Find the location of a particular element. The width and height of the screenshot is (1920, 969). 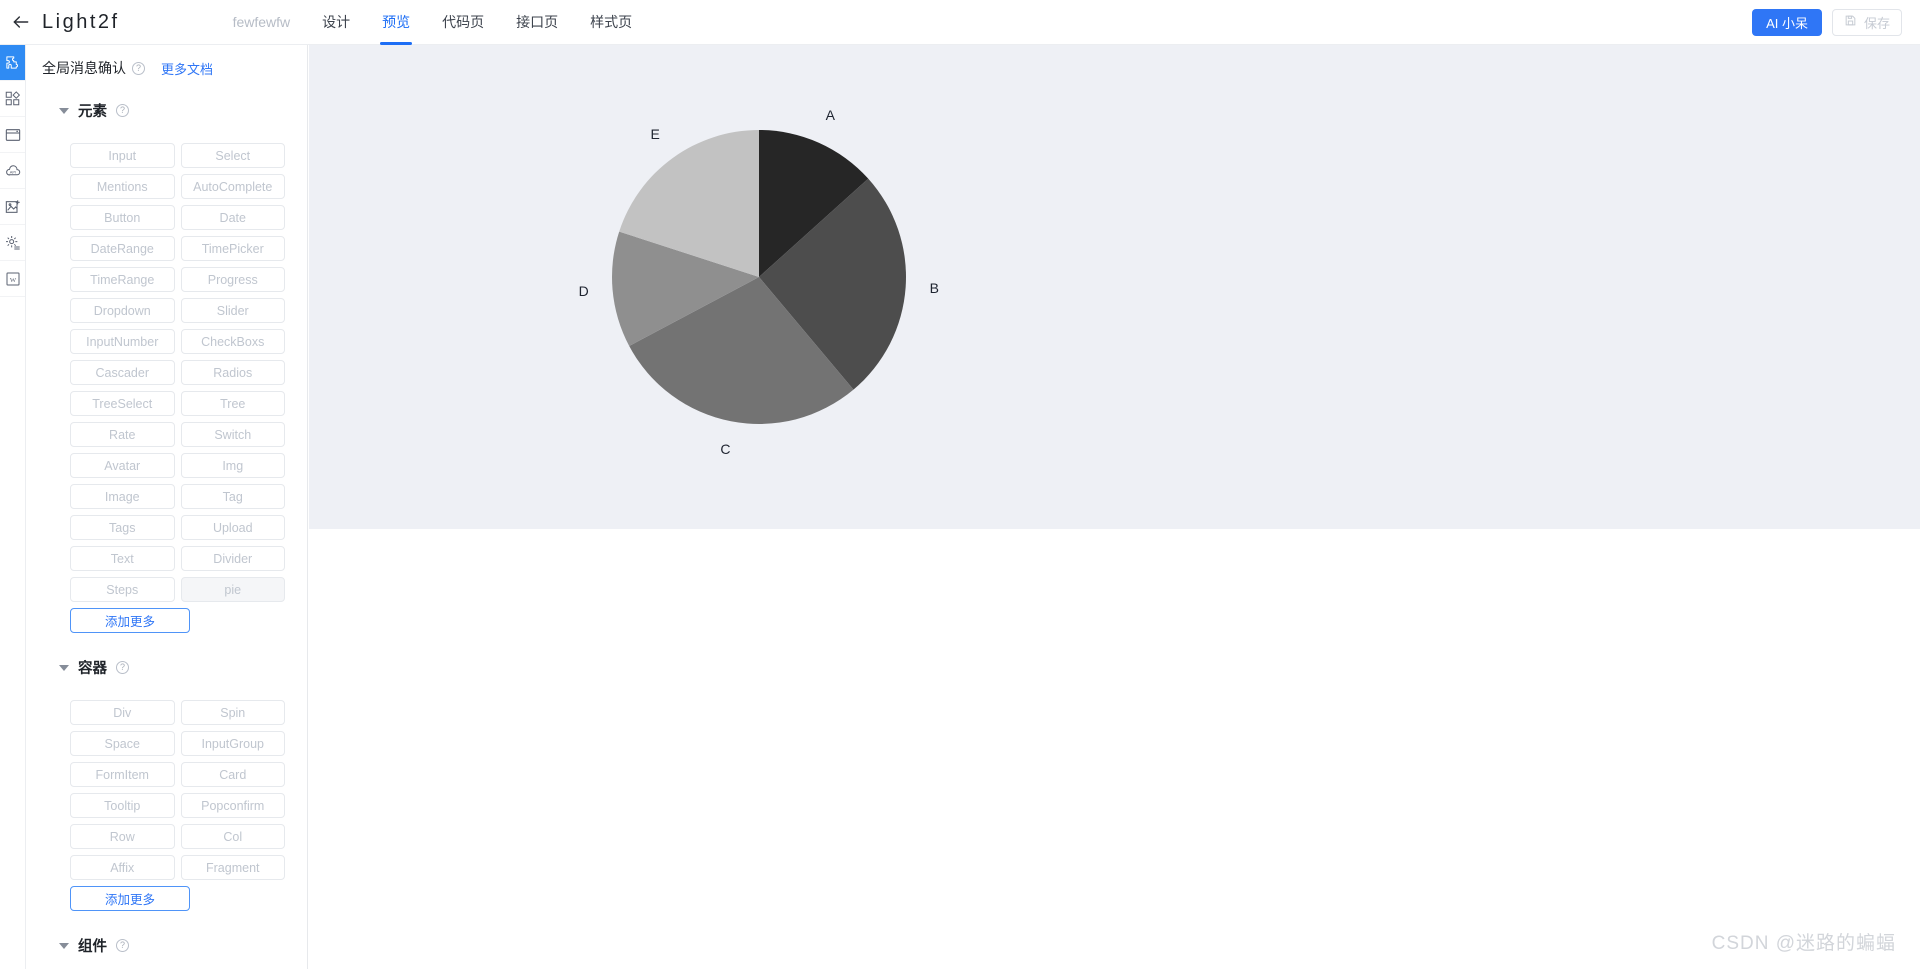

element-chip-select: Select is located at coordinates (232, 155).